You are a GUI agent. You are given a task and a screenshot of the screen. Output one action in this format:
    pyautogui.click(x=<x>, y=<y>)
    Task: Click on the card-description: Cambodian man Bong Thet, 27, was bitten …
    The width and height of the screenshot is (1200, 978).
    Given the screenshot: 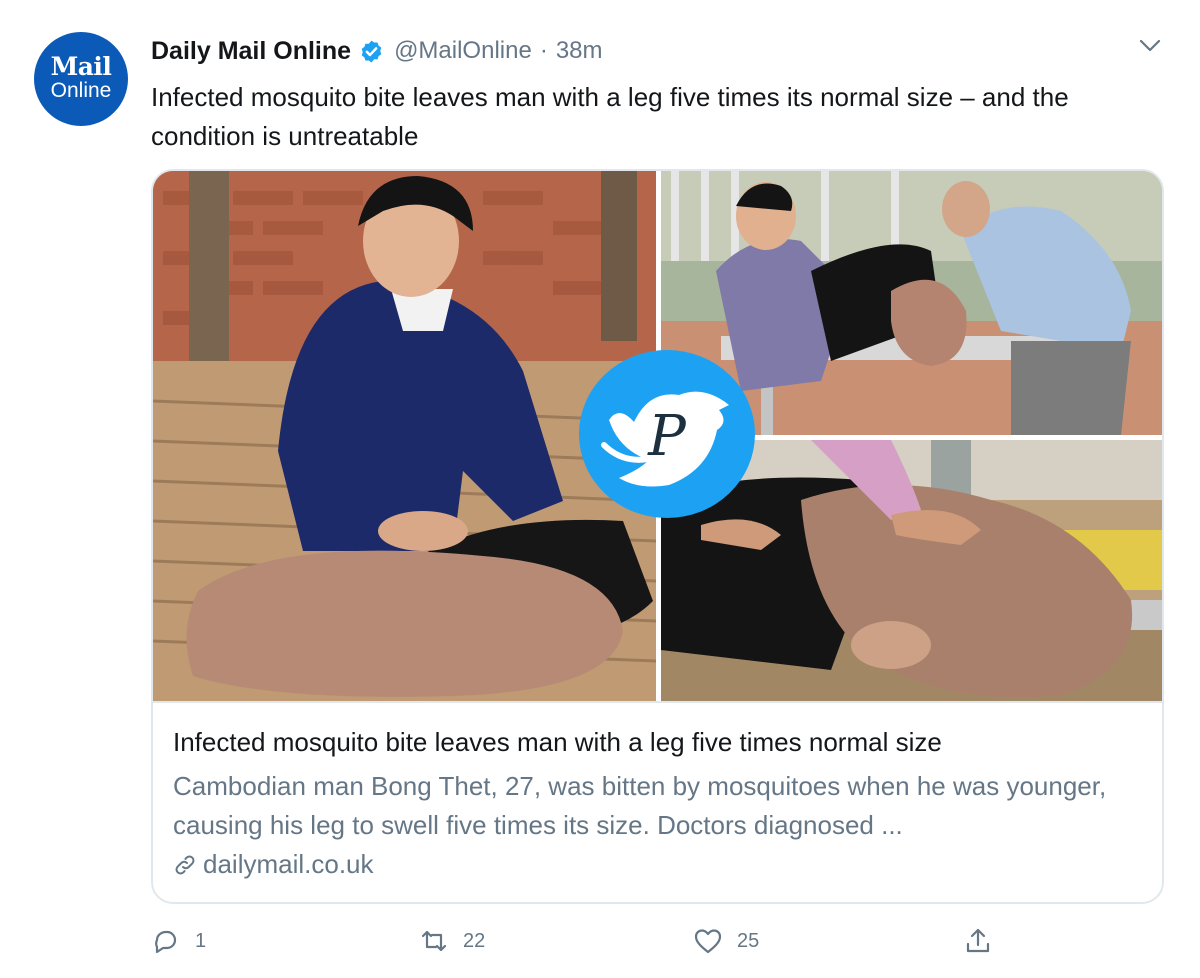 What is the action you would take?
    pyautogui.click(x=640, y=805)
    